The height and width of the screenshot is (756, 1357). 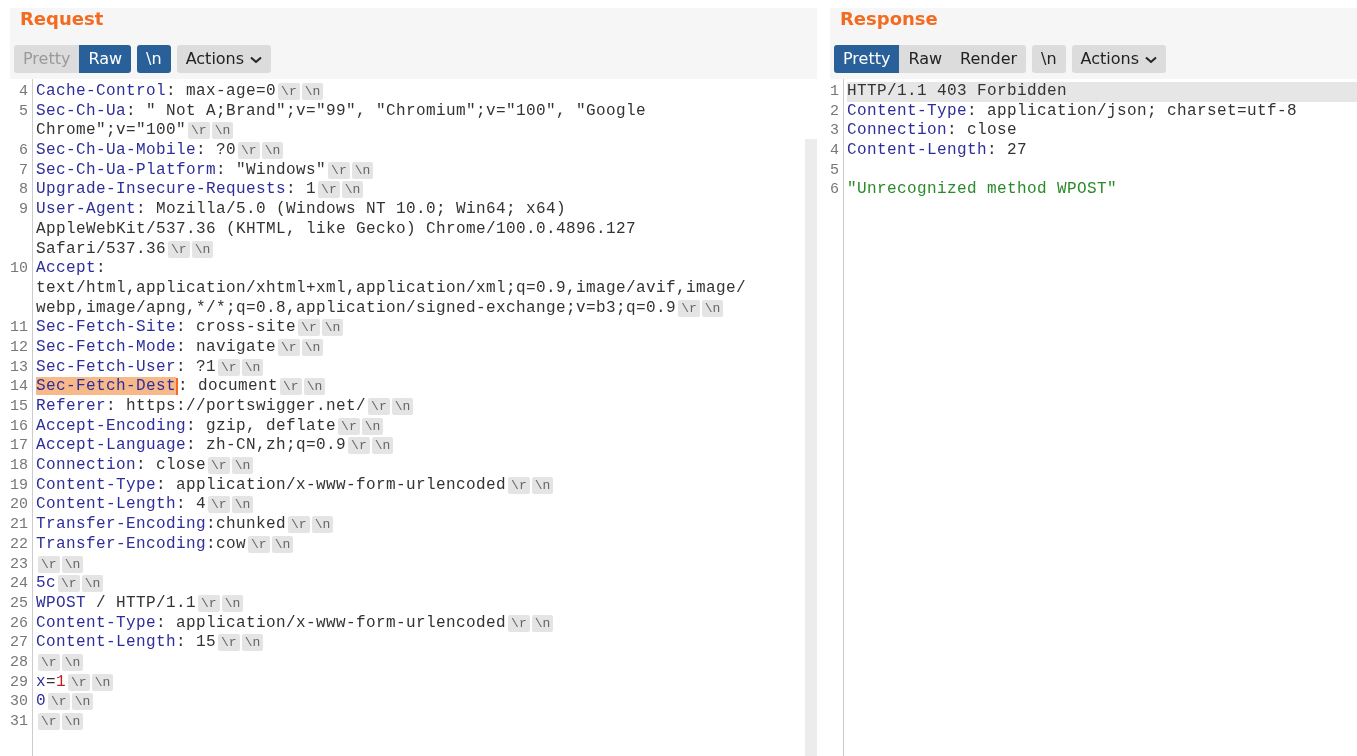 What do you see at coordinates (236, 327) in the screenshot?
I see `code-text: : cross-site` at bounding box center [236, 327].